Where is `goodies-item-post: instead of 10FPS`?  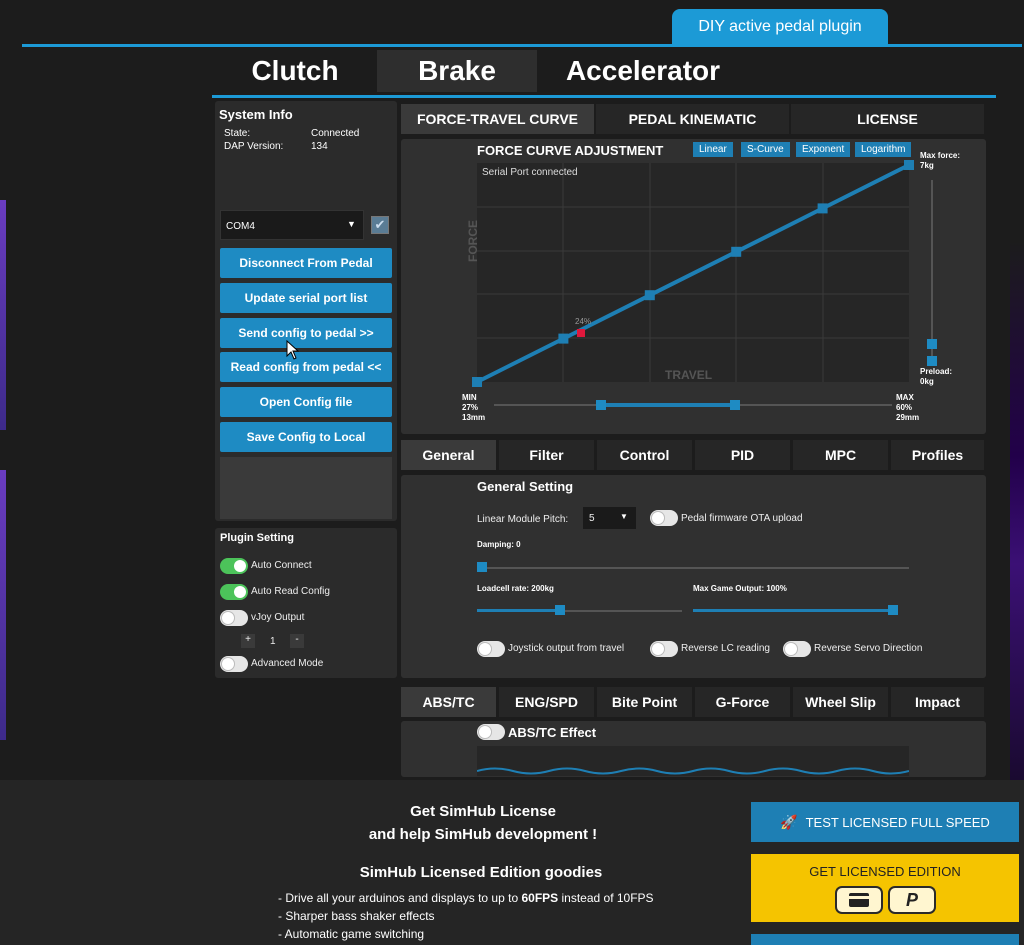
goodies-item-post: instead of 10FPS is located at coordinates (606, 898).